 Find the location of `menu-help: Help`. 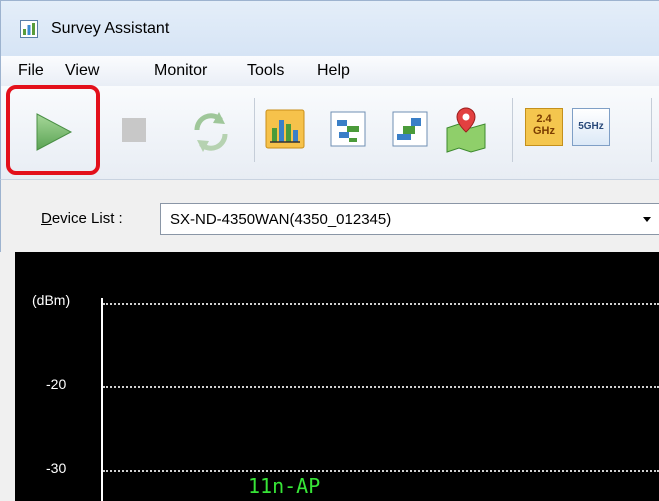

menu-help: Help is located at coordinates (333, 71).